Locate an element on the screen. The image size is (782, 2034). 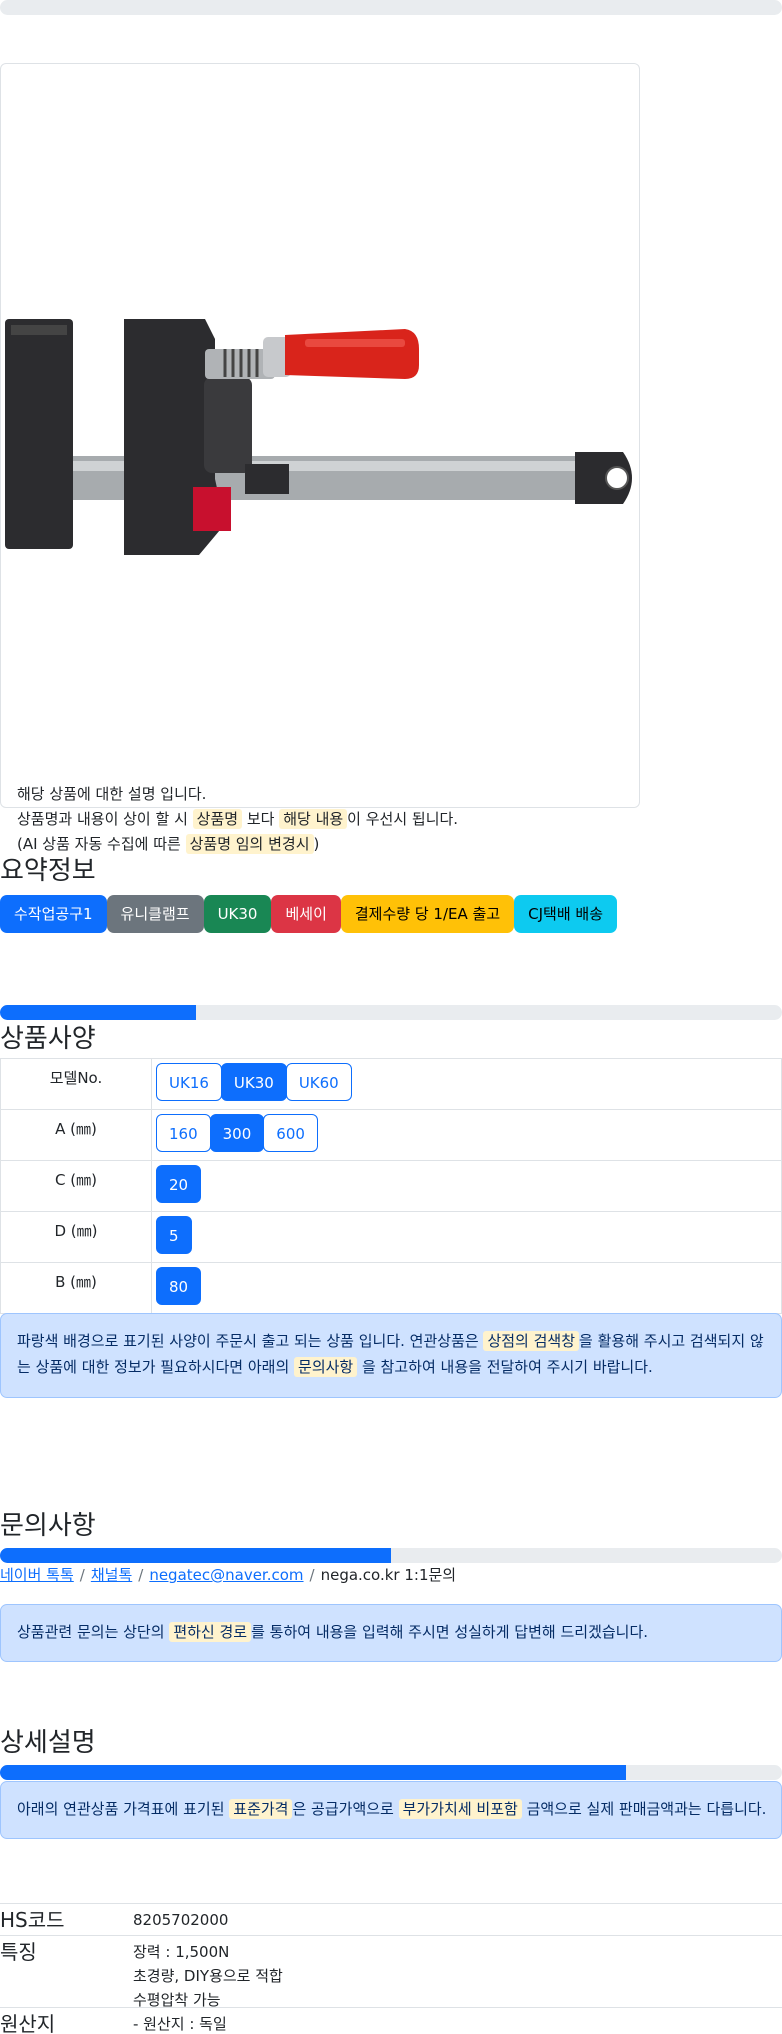
spec-label: B (㎜) is located at coordinates (76, 1288).